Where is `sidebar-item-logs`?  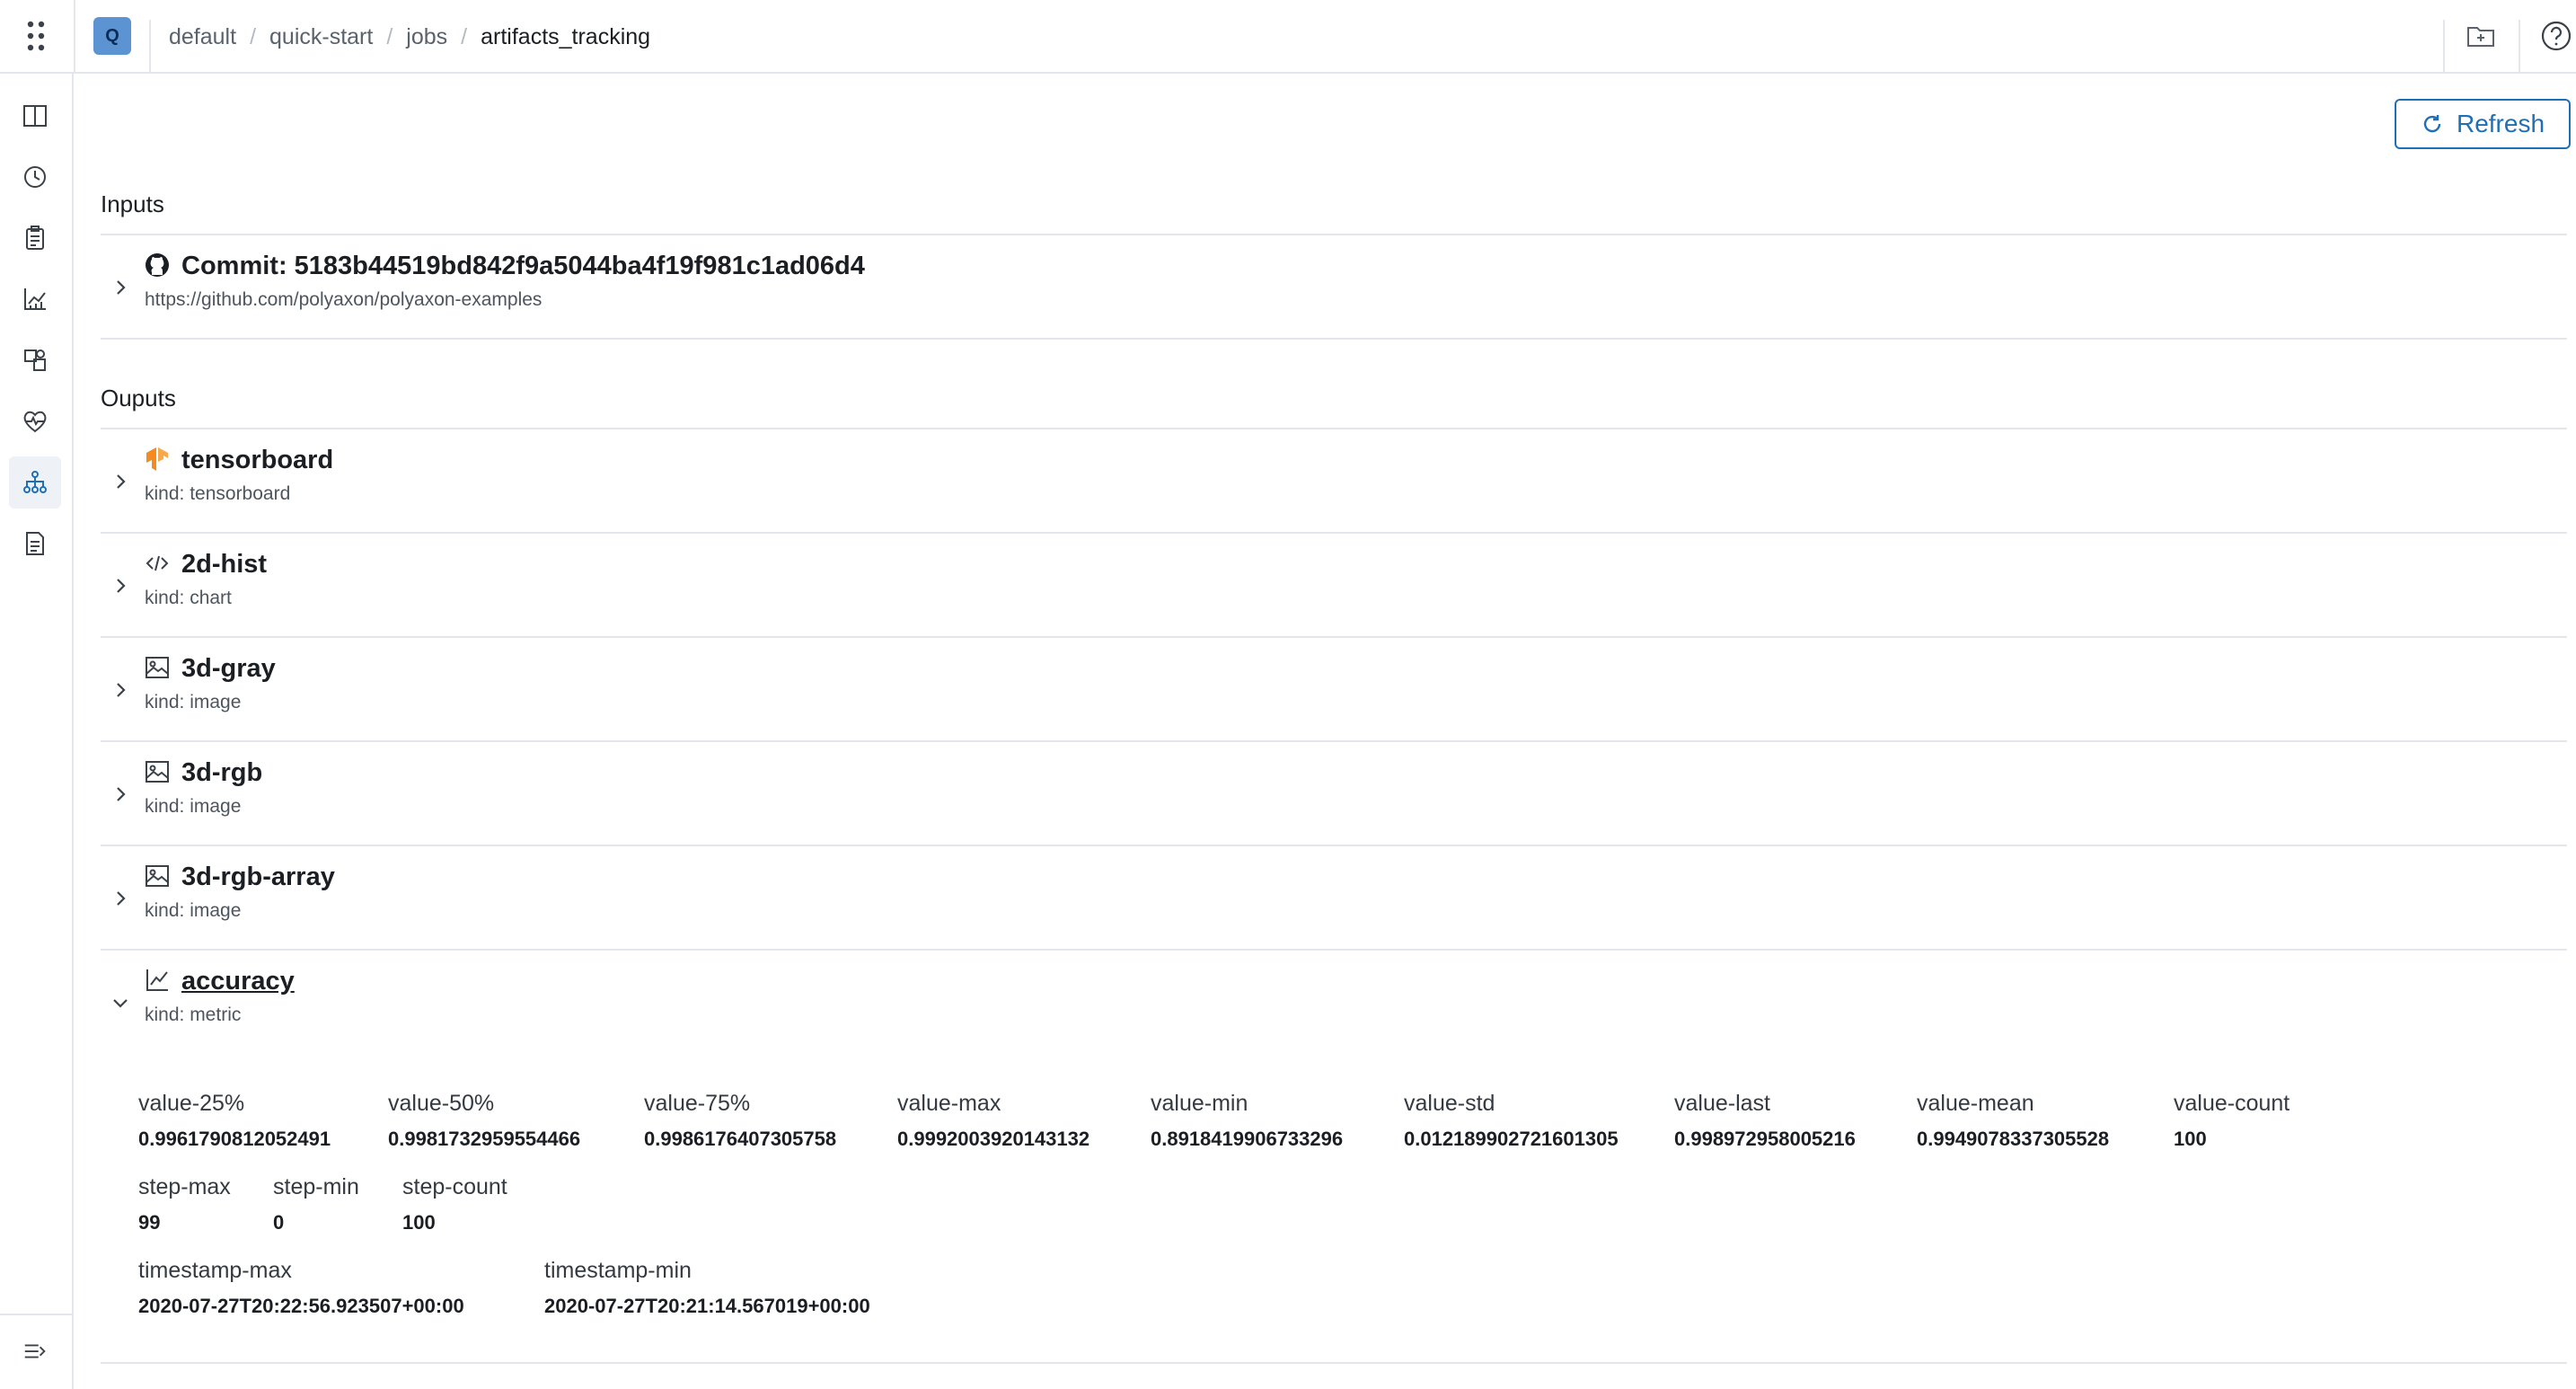
sidebar-item-logs is located at coordinates (35, 238).